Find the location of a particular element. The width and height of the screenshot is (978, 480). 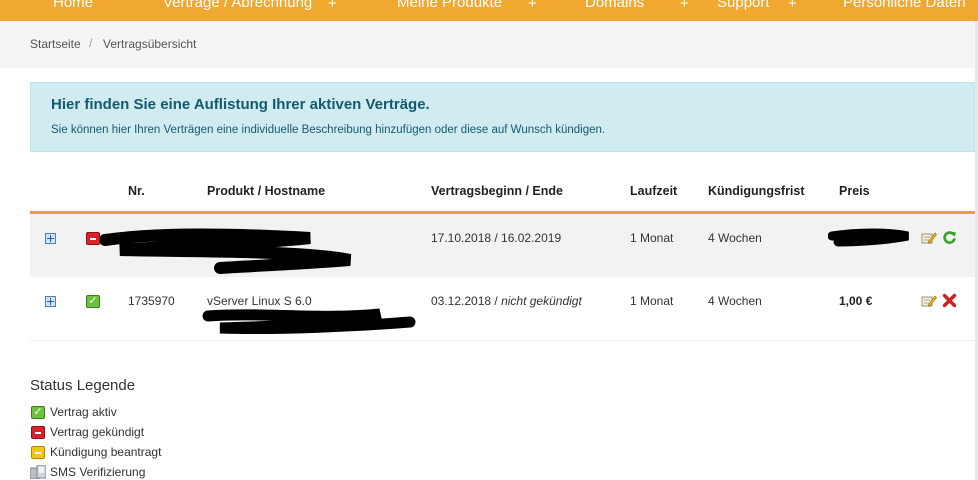

nav-home: Home is located at coordinates (73, 5).